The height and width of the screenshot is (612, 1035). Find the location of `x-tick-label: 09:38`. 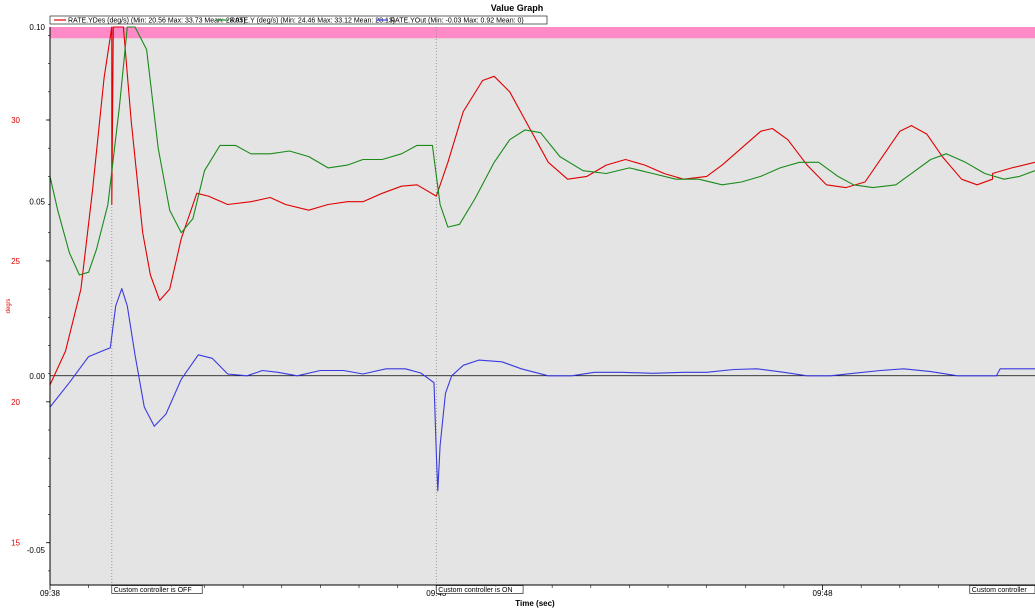

x-tick-label: 09:38 is located at coordinates (50, 593).